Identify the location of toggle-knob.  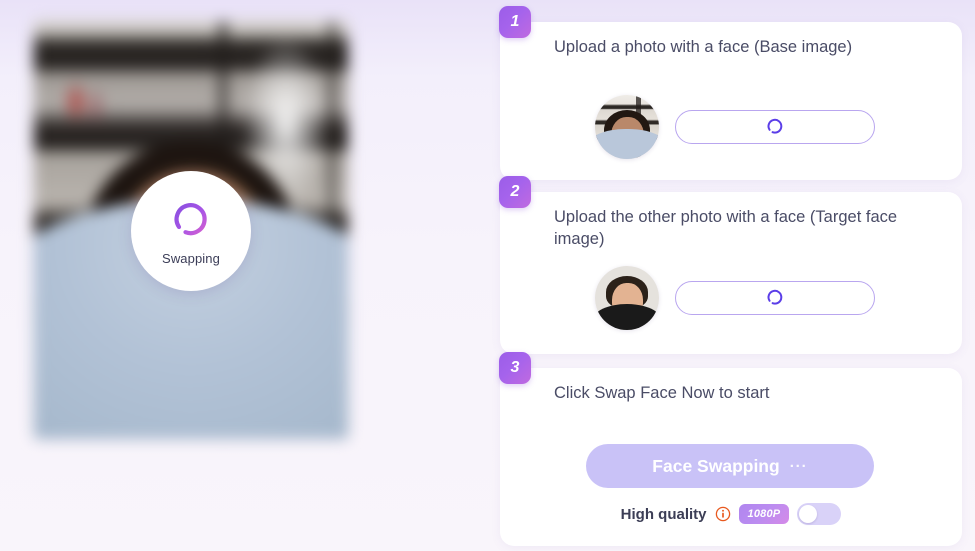
(808, 514).